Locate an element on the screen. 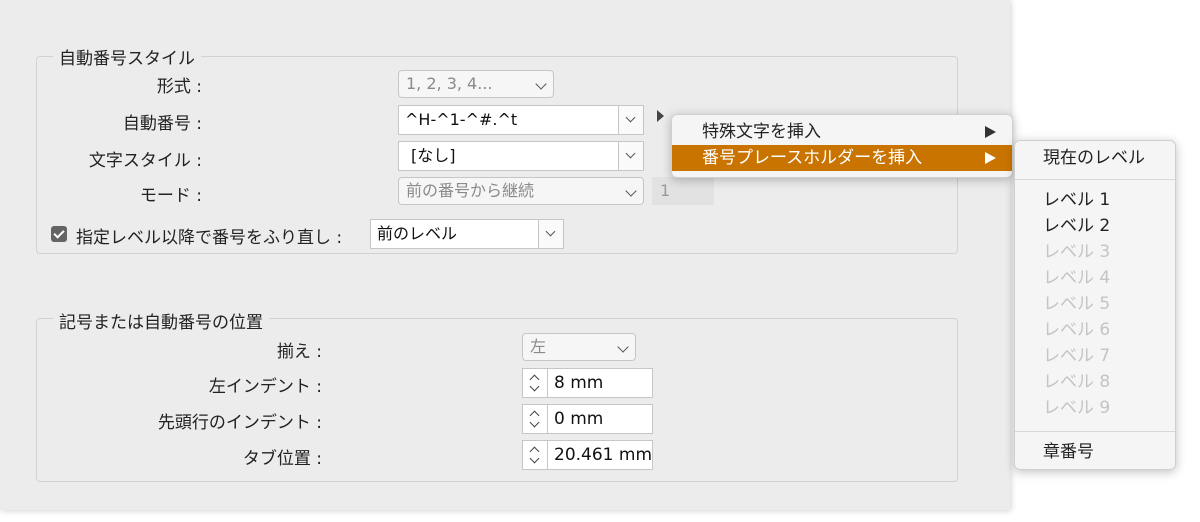  insert-menu-arrow-icon is located at coordinates (660, 116).